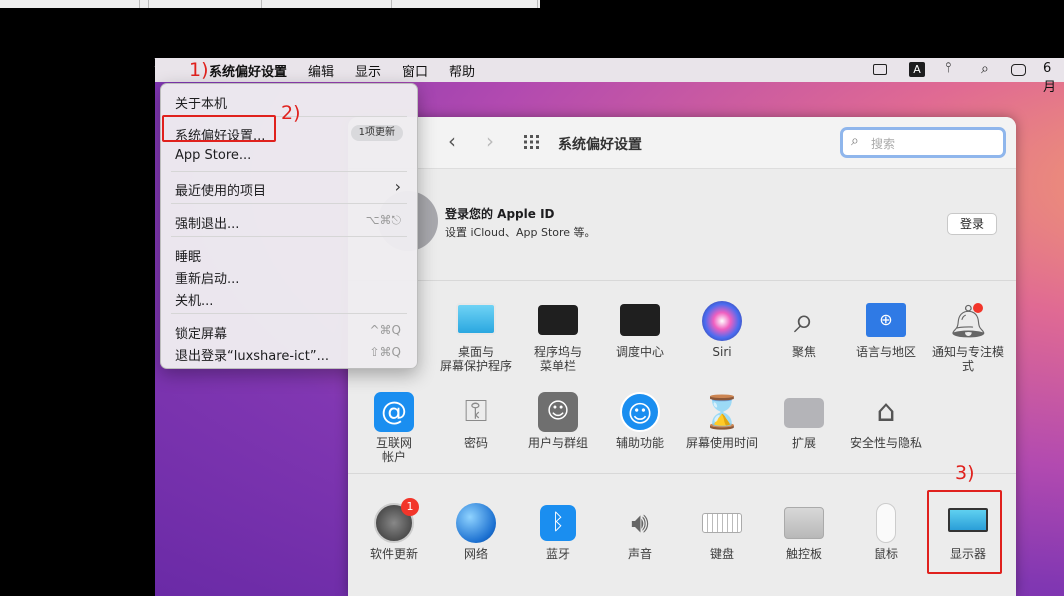 The image size is (1064, 596). Describe the element at coordinates (609, 76) in the screenshot. I see `menu-bar: 系统偏好设置 编辑 显示 窗口 帮助 A ⫯ ⌕ 6月` at that location.